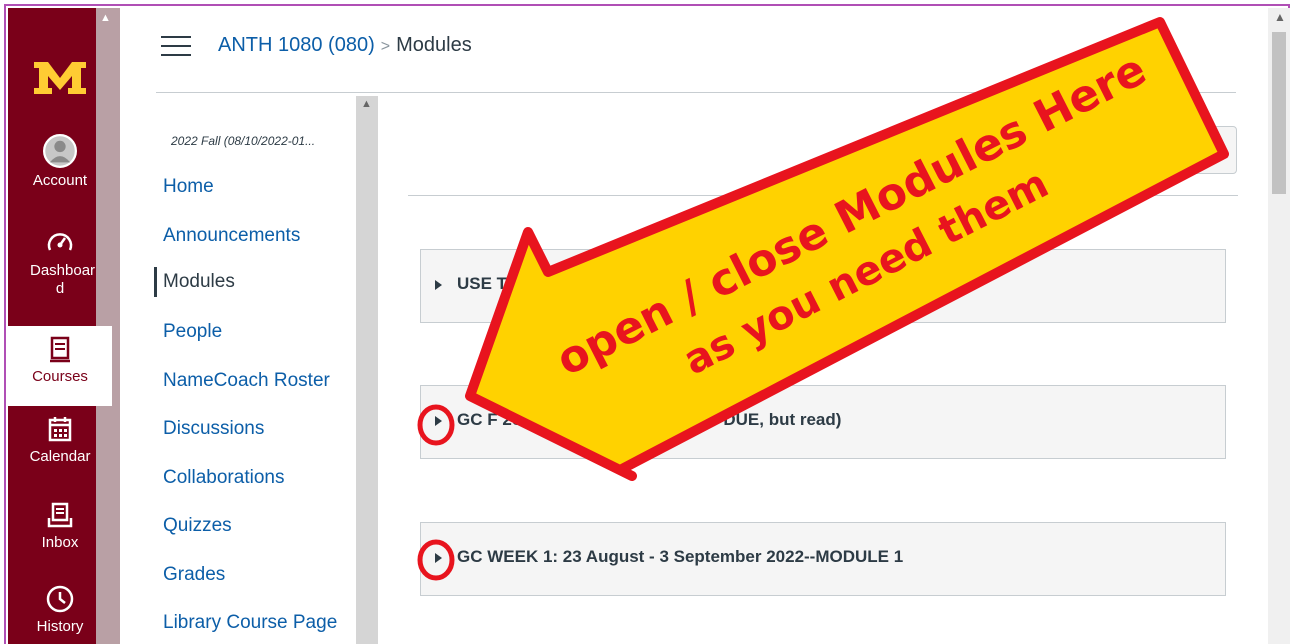  I want to click on course-nav-grades: Grades, so click(194, 575).